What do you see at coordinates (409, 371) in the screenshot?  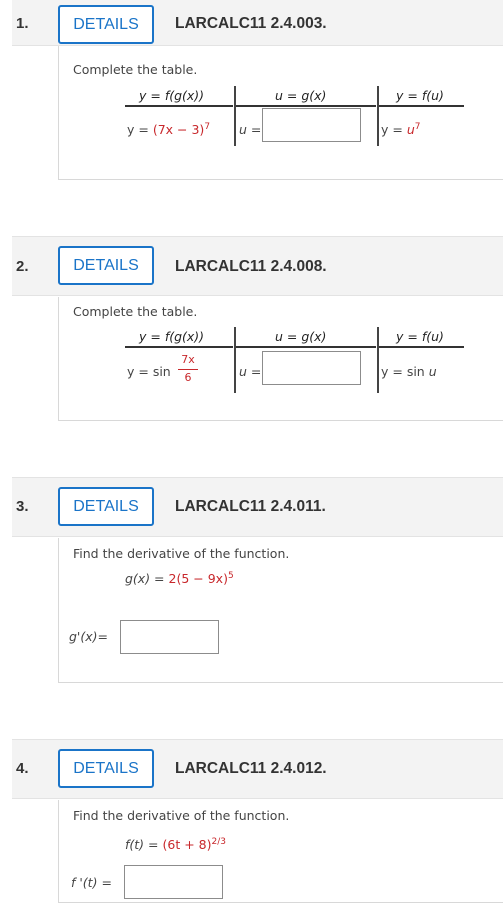 I see `outer-function: y = sin u` at bounding box center [409, 371].